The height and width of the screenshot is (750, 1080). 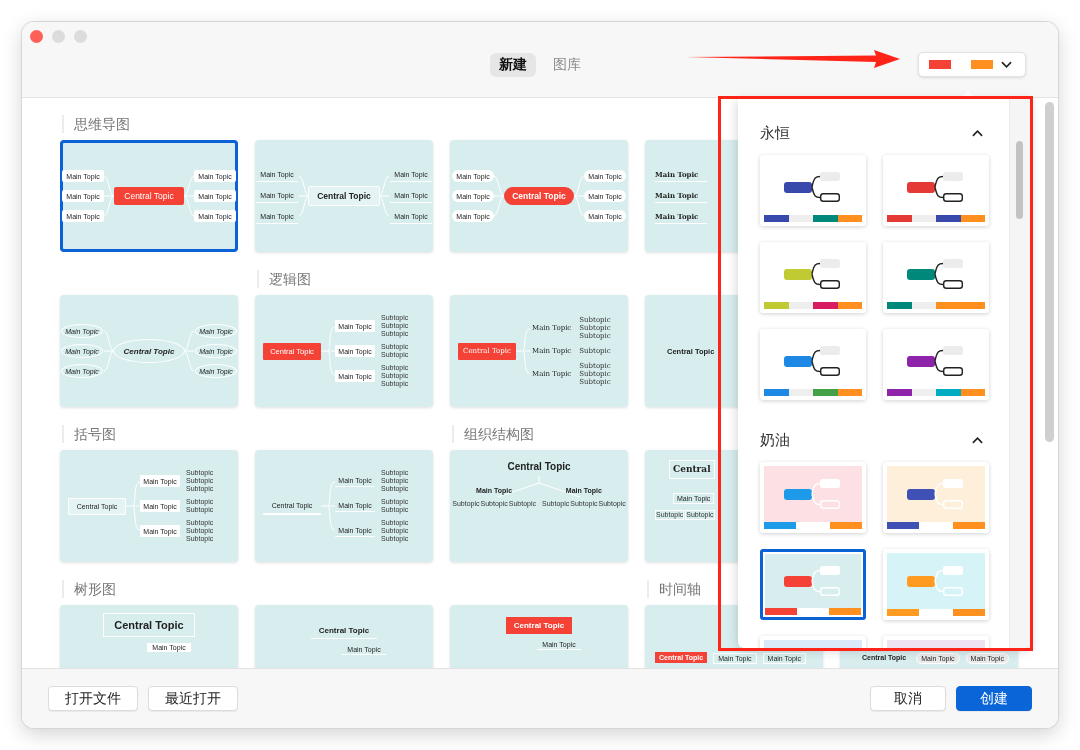 What do you see at coordinates (775, 440) in the screenshot?
I see `theme-group-title: 奶油` at bounding box center [775, 440].